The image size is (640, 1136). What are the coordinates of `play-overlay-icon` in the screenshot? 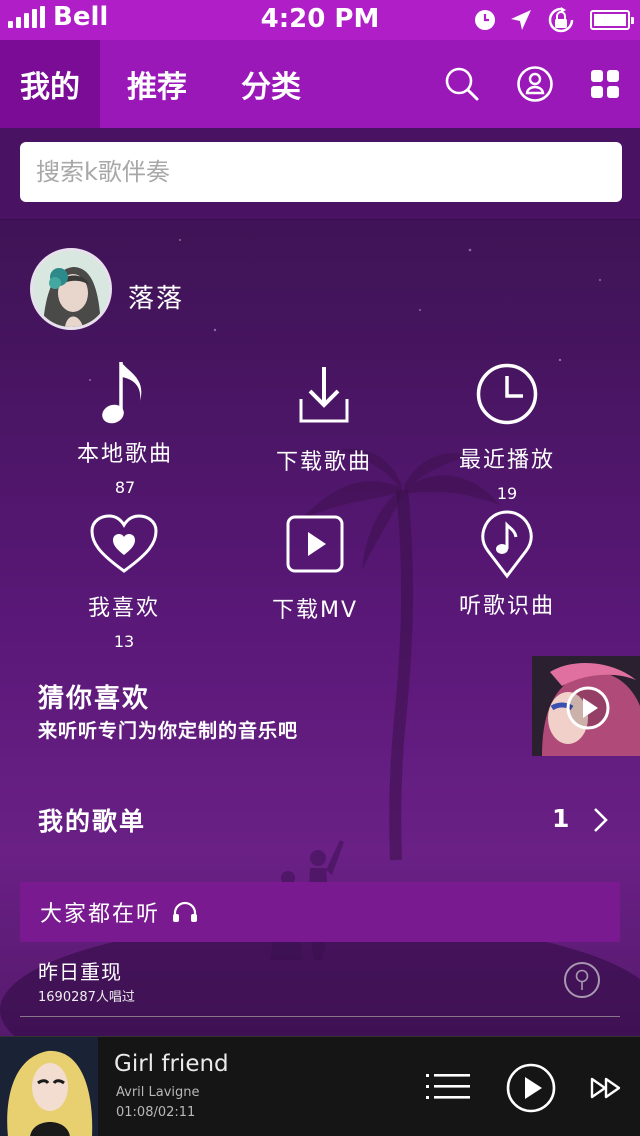 It's located at (588, 708).